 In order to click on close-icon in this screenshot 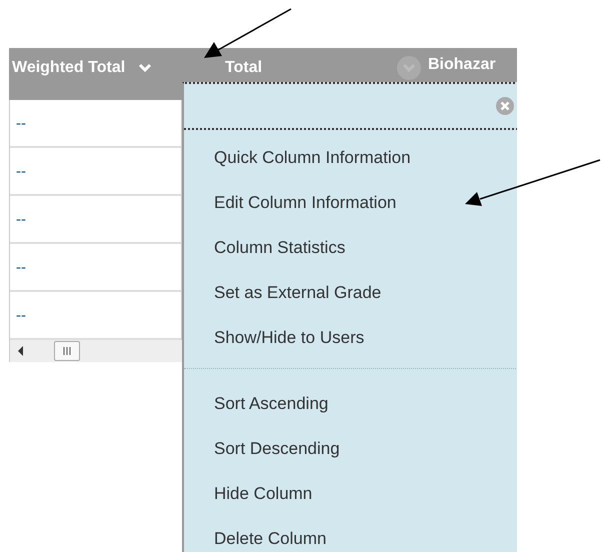, I will do `click(505, 106)`.